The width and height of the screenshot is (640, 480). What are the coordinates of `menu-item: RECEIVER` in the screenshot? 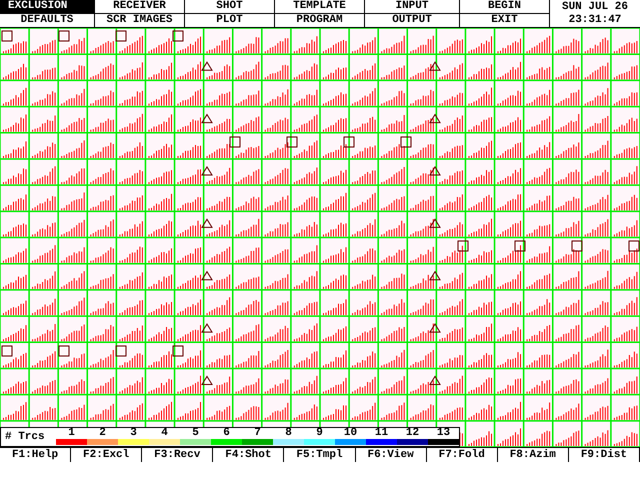 It's located at (140, 7).